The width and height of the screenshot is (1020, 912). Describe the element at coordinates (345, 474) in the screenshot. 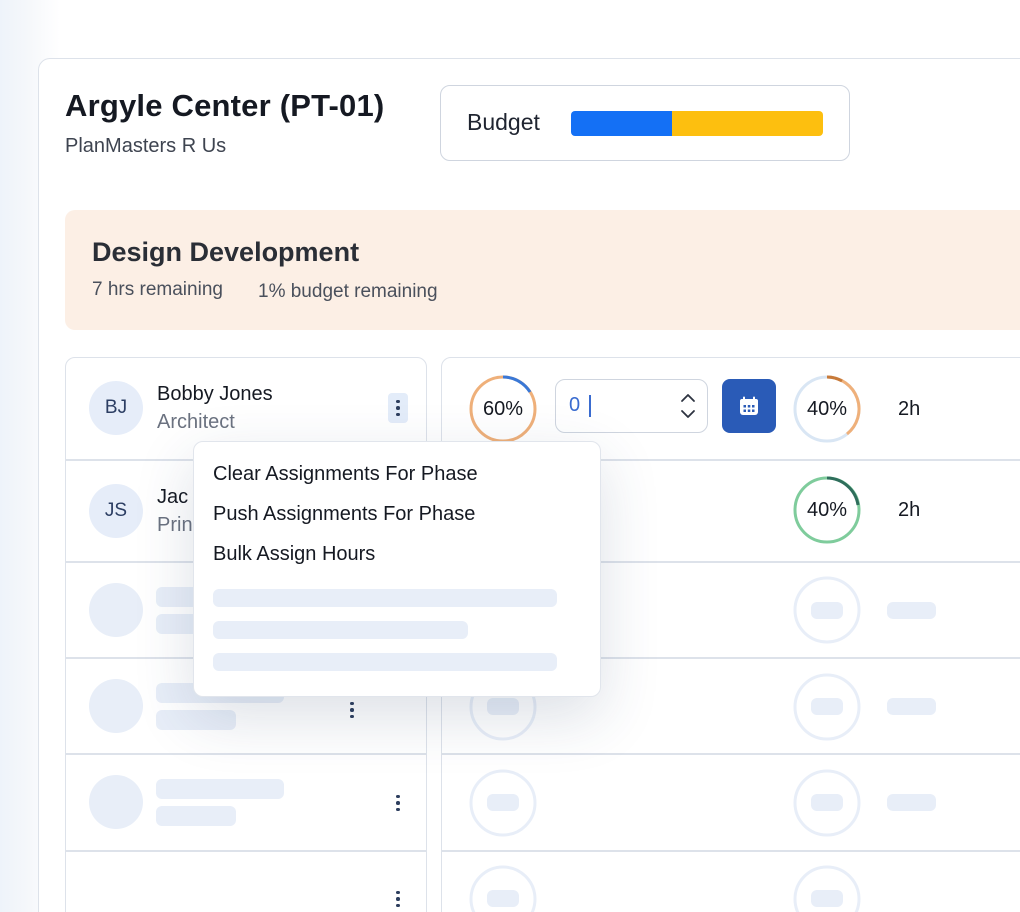

I see `menu-item-clear-assignments: Clear Assignments For Phase` at that location.